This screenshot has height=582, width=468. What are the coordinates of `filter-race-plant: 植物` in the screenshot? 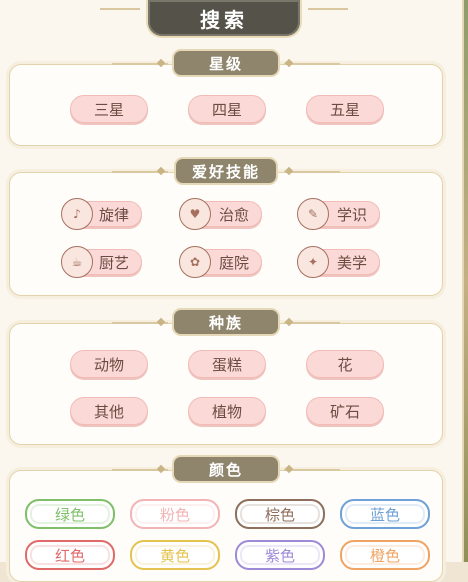 It's located at (227, 411).